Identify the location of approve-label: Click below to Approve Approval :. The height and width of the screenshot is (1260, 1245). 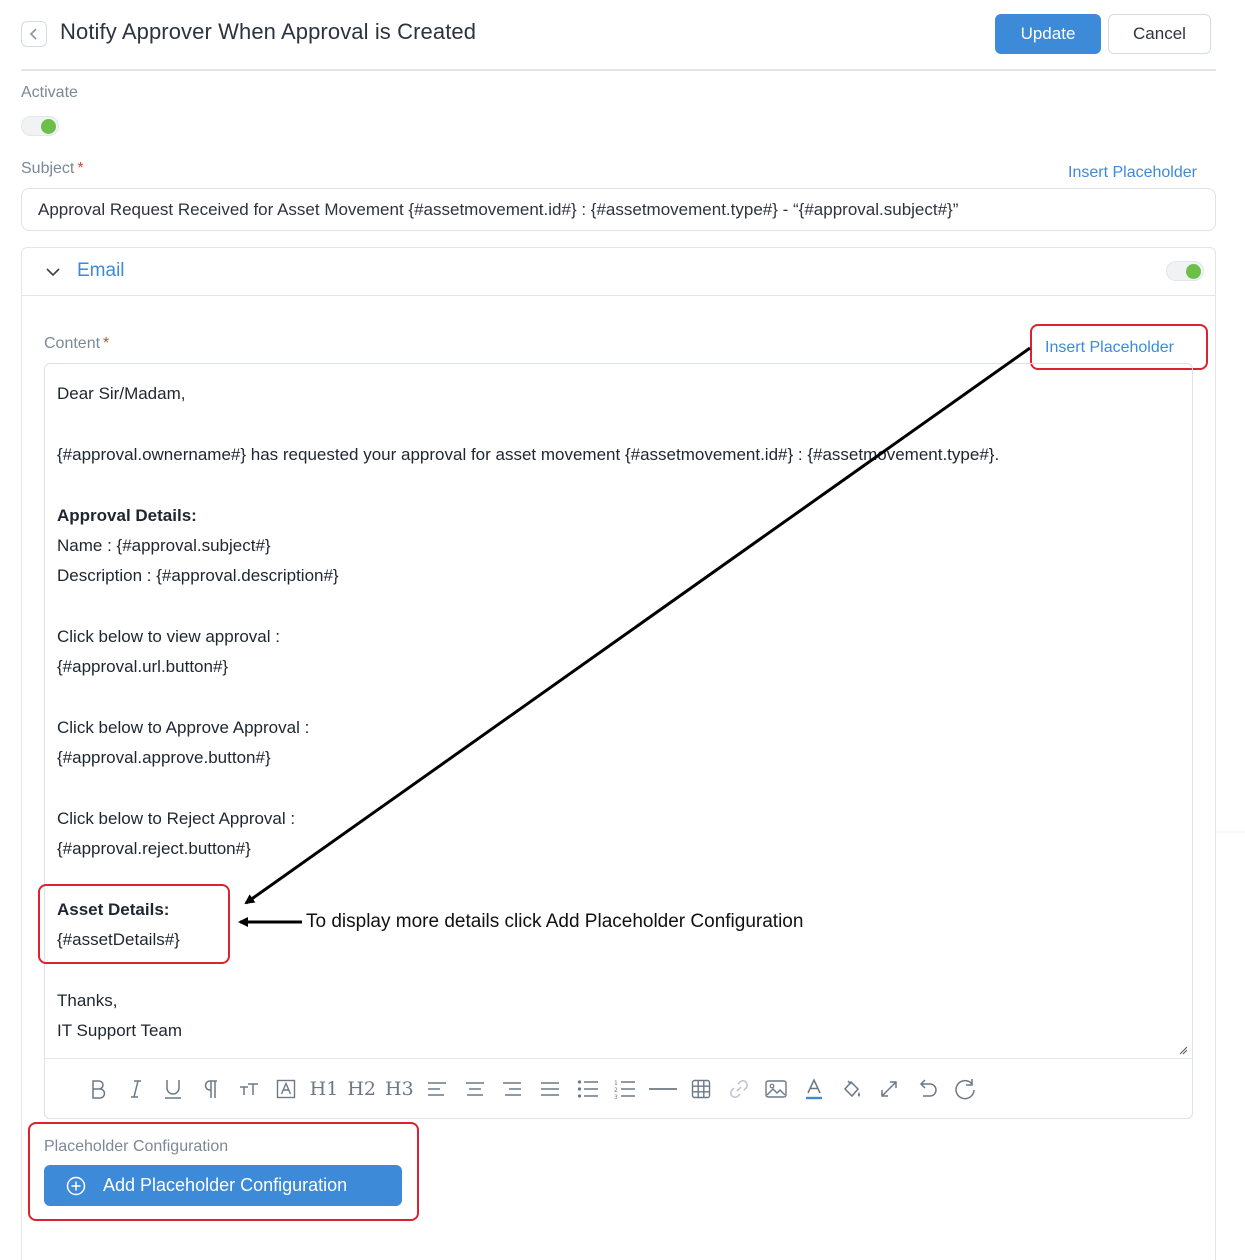
(183, 727).